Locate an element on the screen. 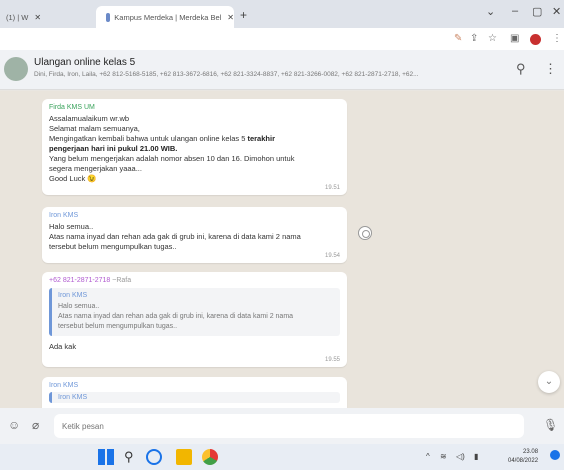  wifi-icon: ≋ is located at coordinates (443, 456).